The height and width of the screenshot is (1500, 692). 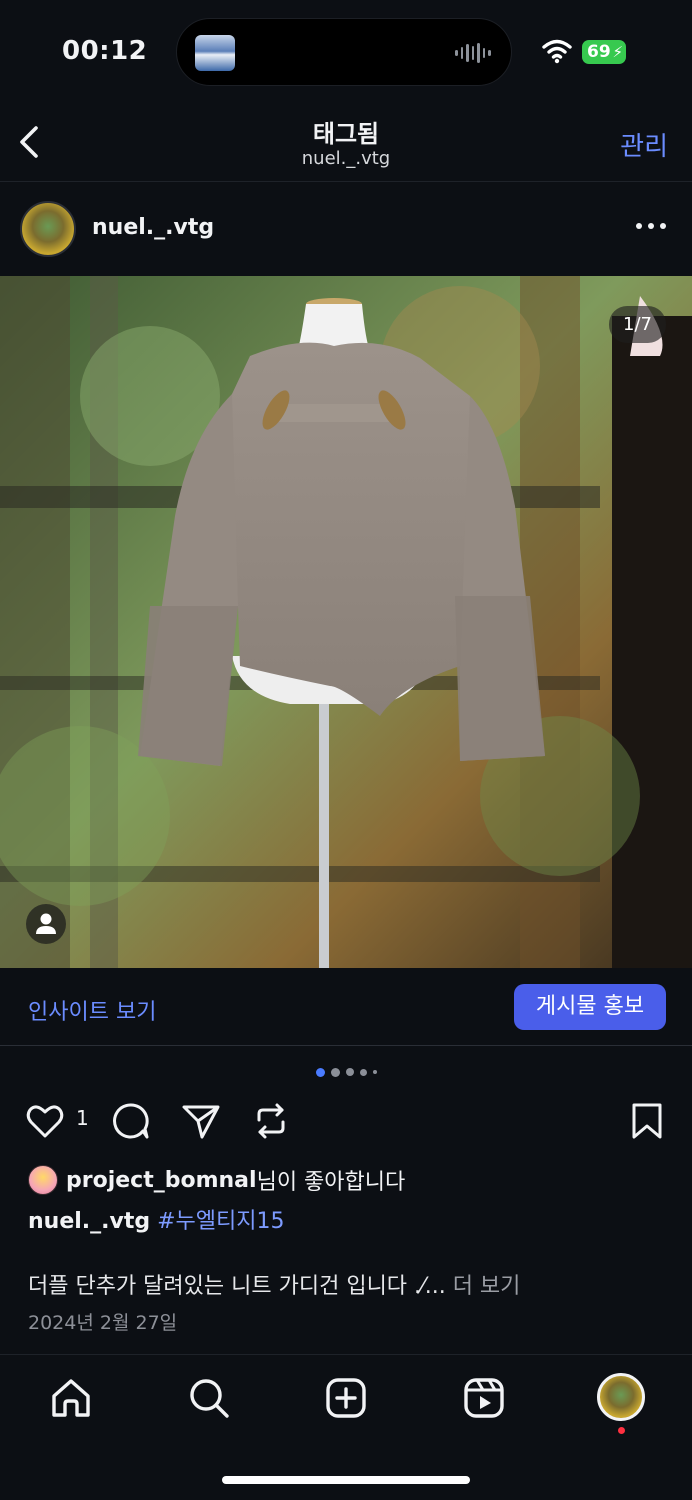 What do you see at coordinates (92, 1010) in the screenshot?
I see `view-insights-link: 인사이트 보기` at bounding box center [92, 1010].